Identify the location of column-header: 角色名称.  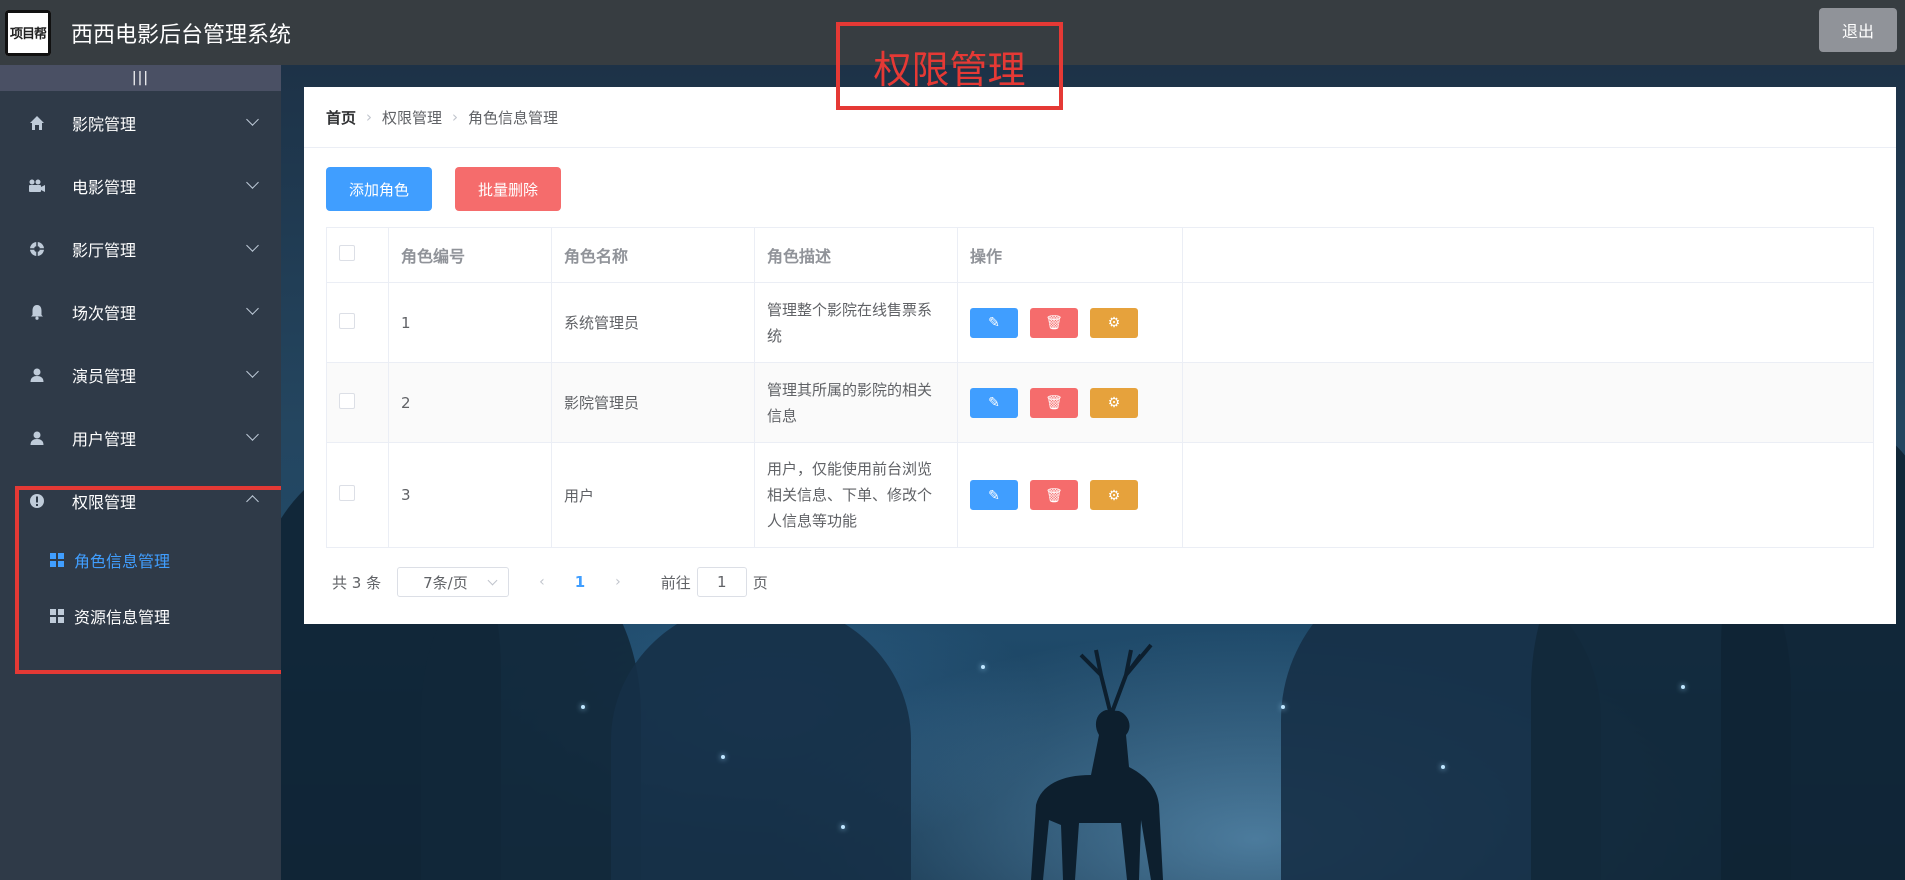
(653, 255).